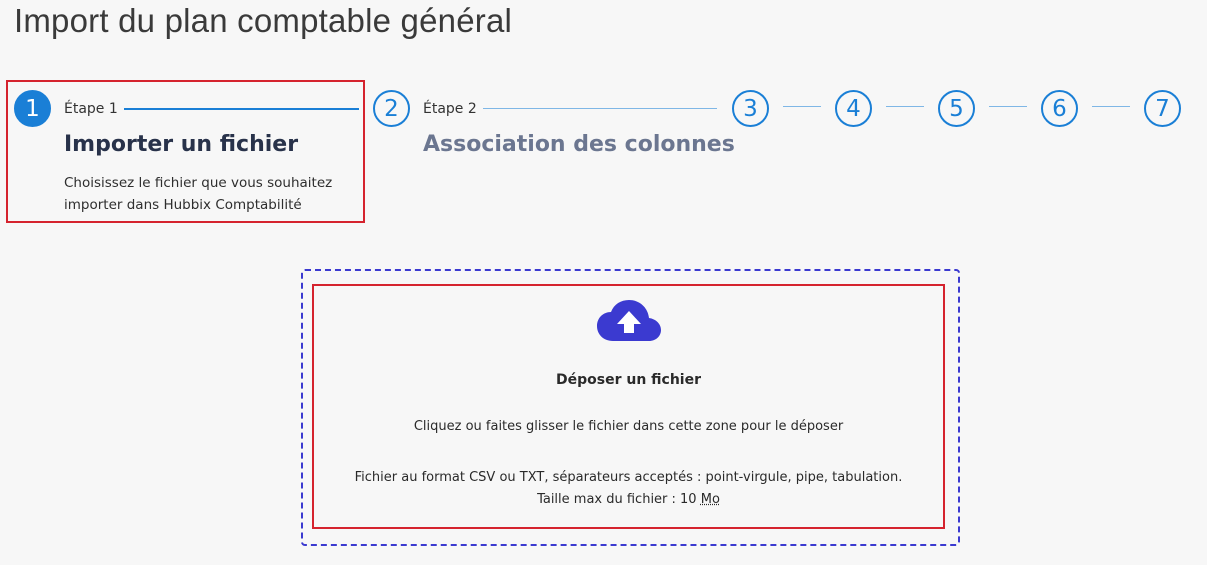  I want to click on cloud-upload-icon, so click(628, 320).